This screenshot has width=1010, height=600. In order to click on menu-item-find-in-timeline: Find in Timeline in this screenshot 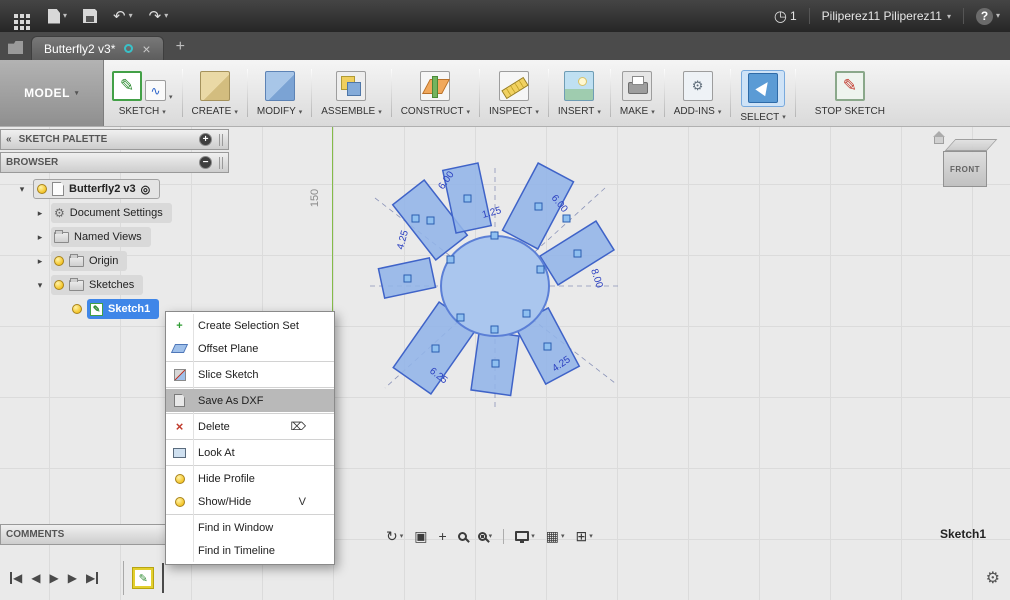, I will do `click(250, 550)`.